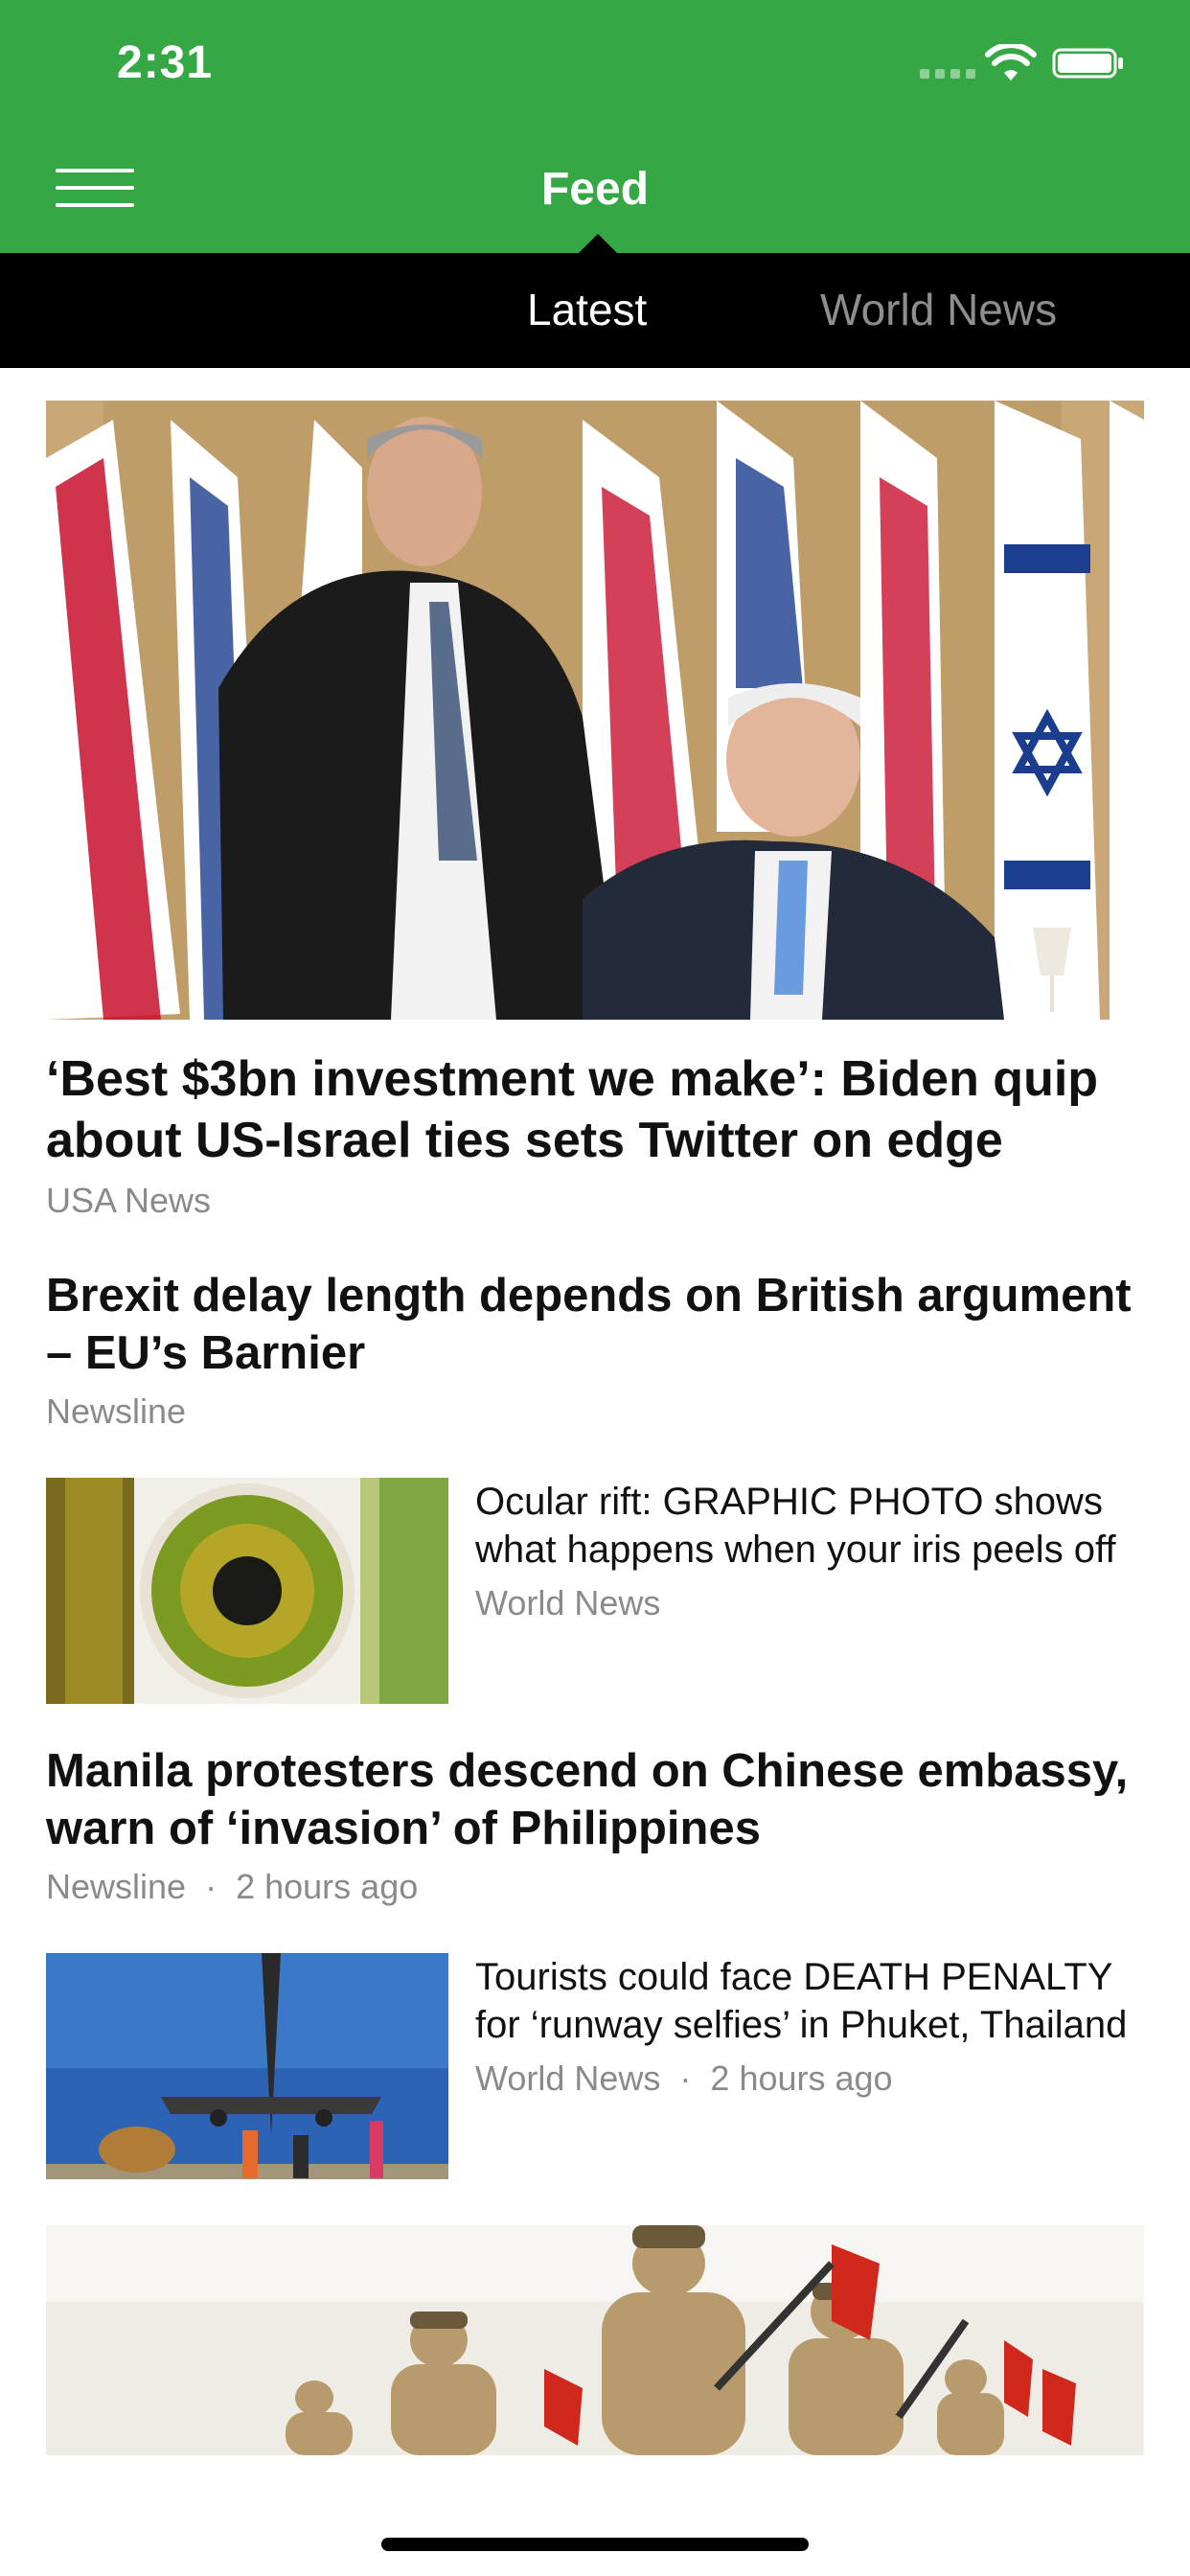 The height and width of the screenshot is (2576, 1190). I want to click on tab-bar: Latest World News, so click(595, 310).